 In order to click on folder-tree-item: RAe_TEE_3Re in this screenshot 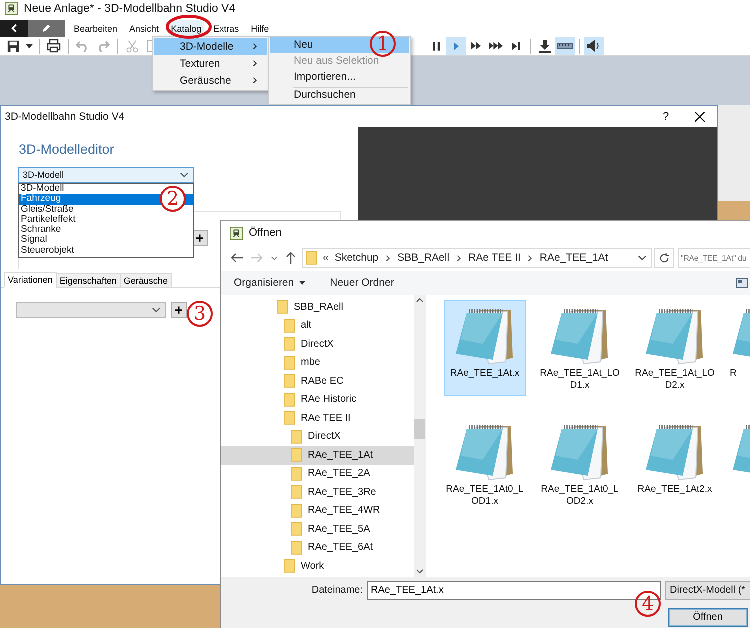, I will do `click(317, 492)`.